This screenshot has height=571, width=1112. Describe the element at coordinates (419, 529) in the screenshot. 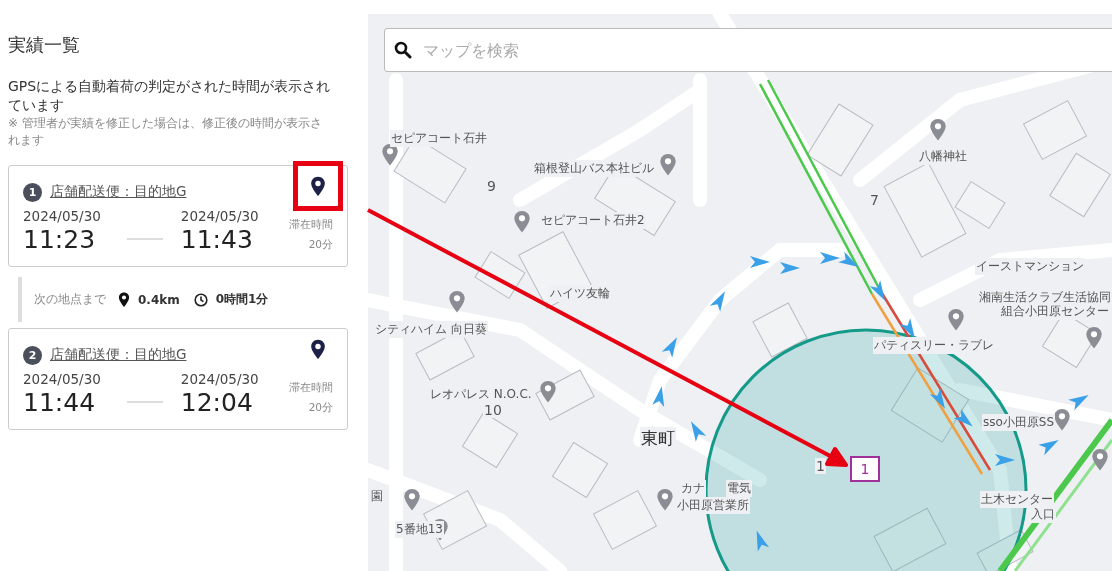

I see `place-name: 5番地13` at that location.